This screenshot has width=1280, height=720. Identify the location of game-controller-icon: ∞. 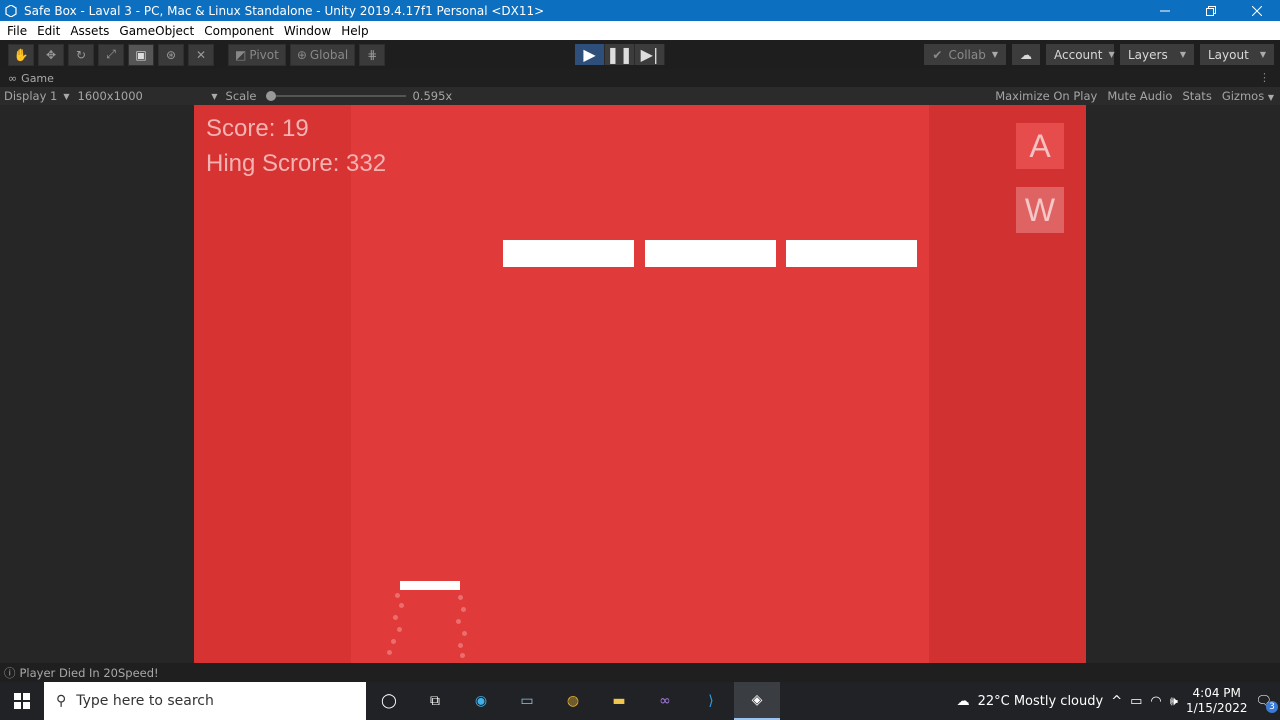
(13, 78).